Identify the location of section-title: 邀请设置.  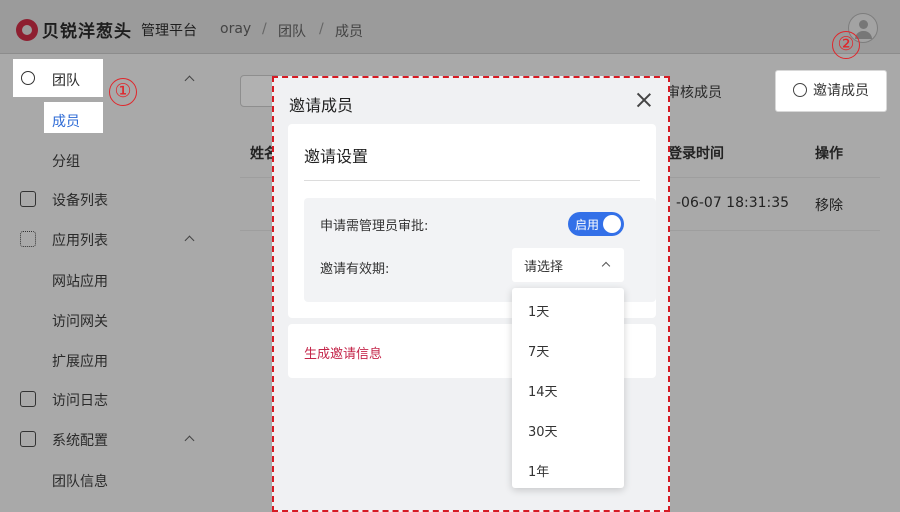
(336, 156).